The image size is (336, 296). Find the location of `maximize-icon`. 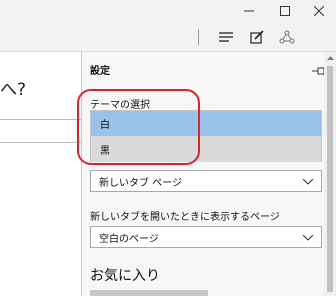

maximize-icon is located at coordinates (285, 11).